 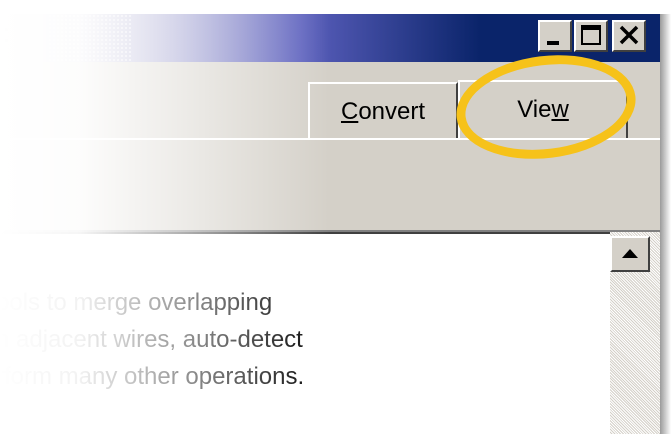 What do you see at coordinates (553, 43) in the screenshot?
I see `minimize-icon` at bounding box center [553, 43].